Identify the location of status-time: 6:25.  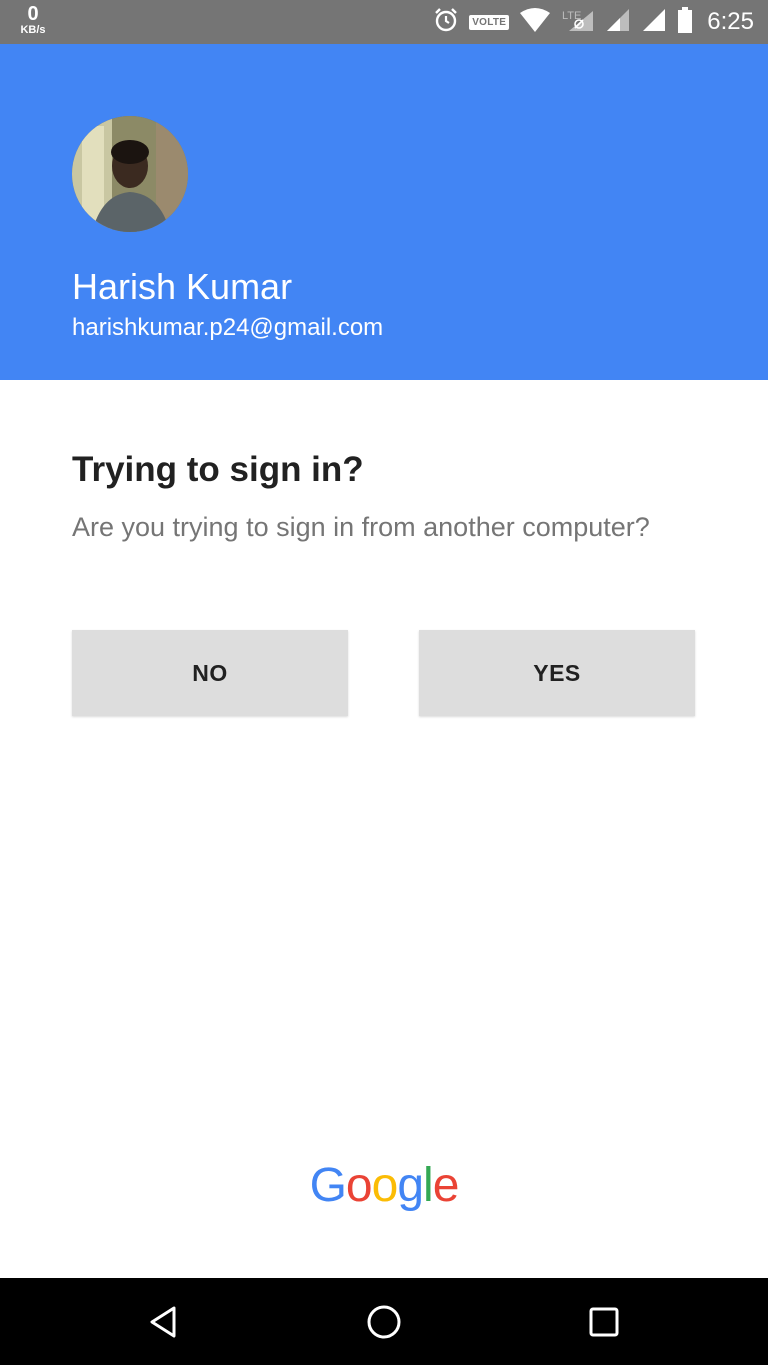
(730, 21).